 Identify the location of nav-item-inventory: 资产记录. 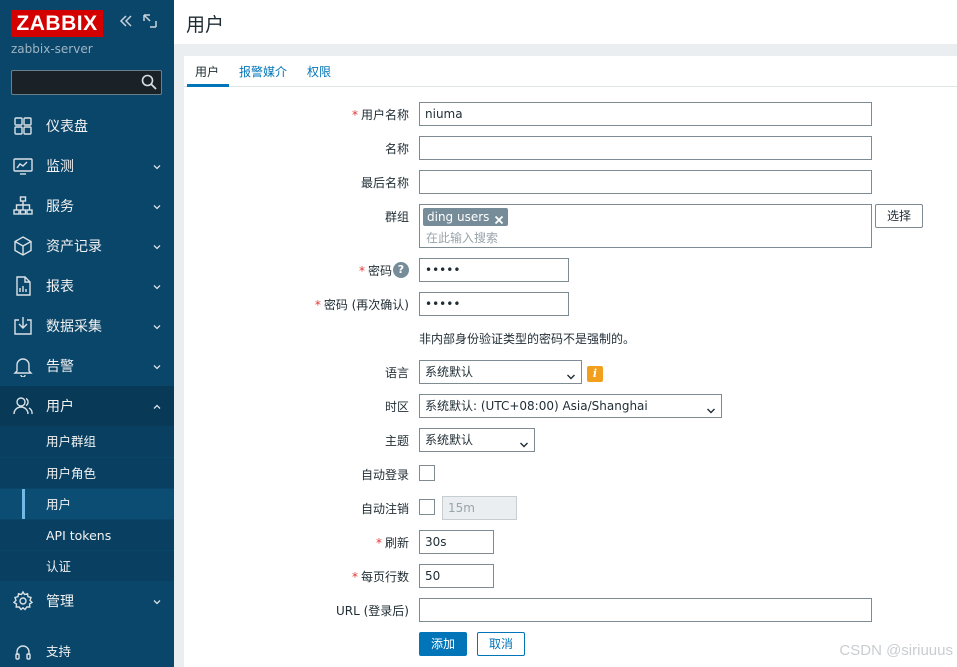
(87, 246).